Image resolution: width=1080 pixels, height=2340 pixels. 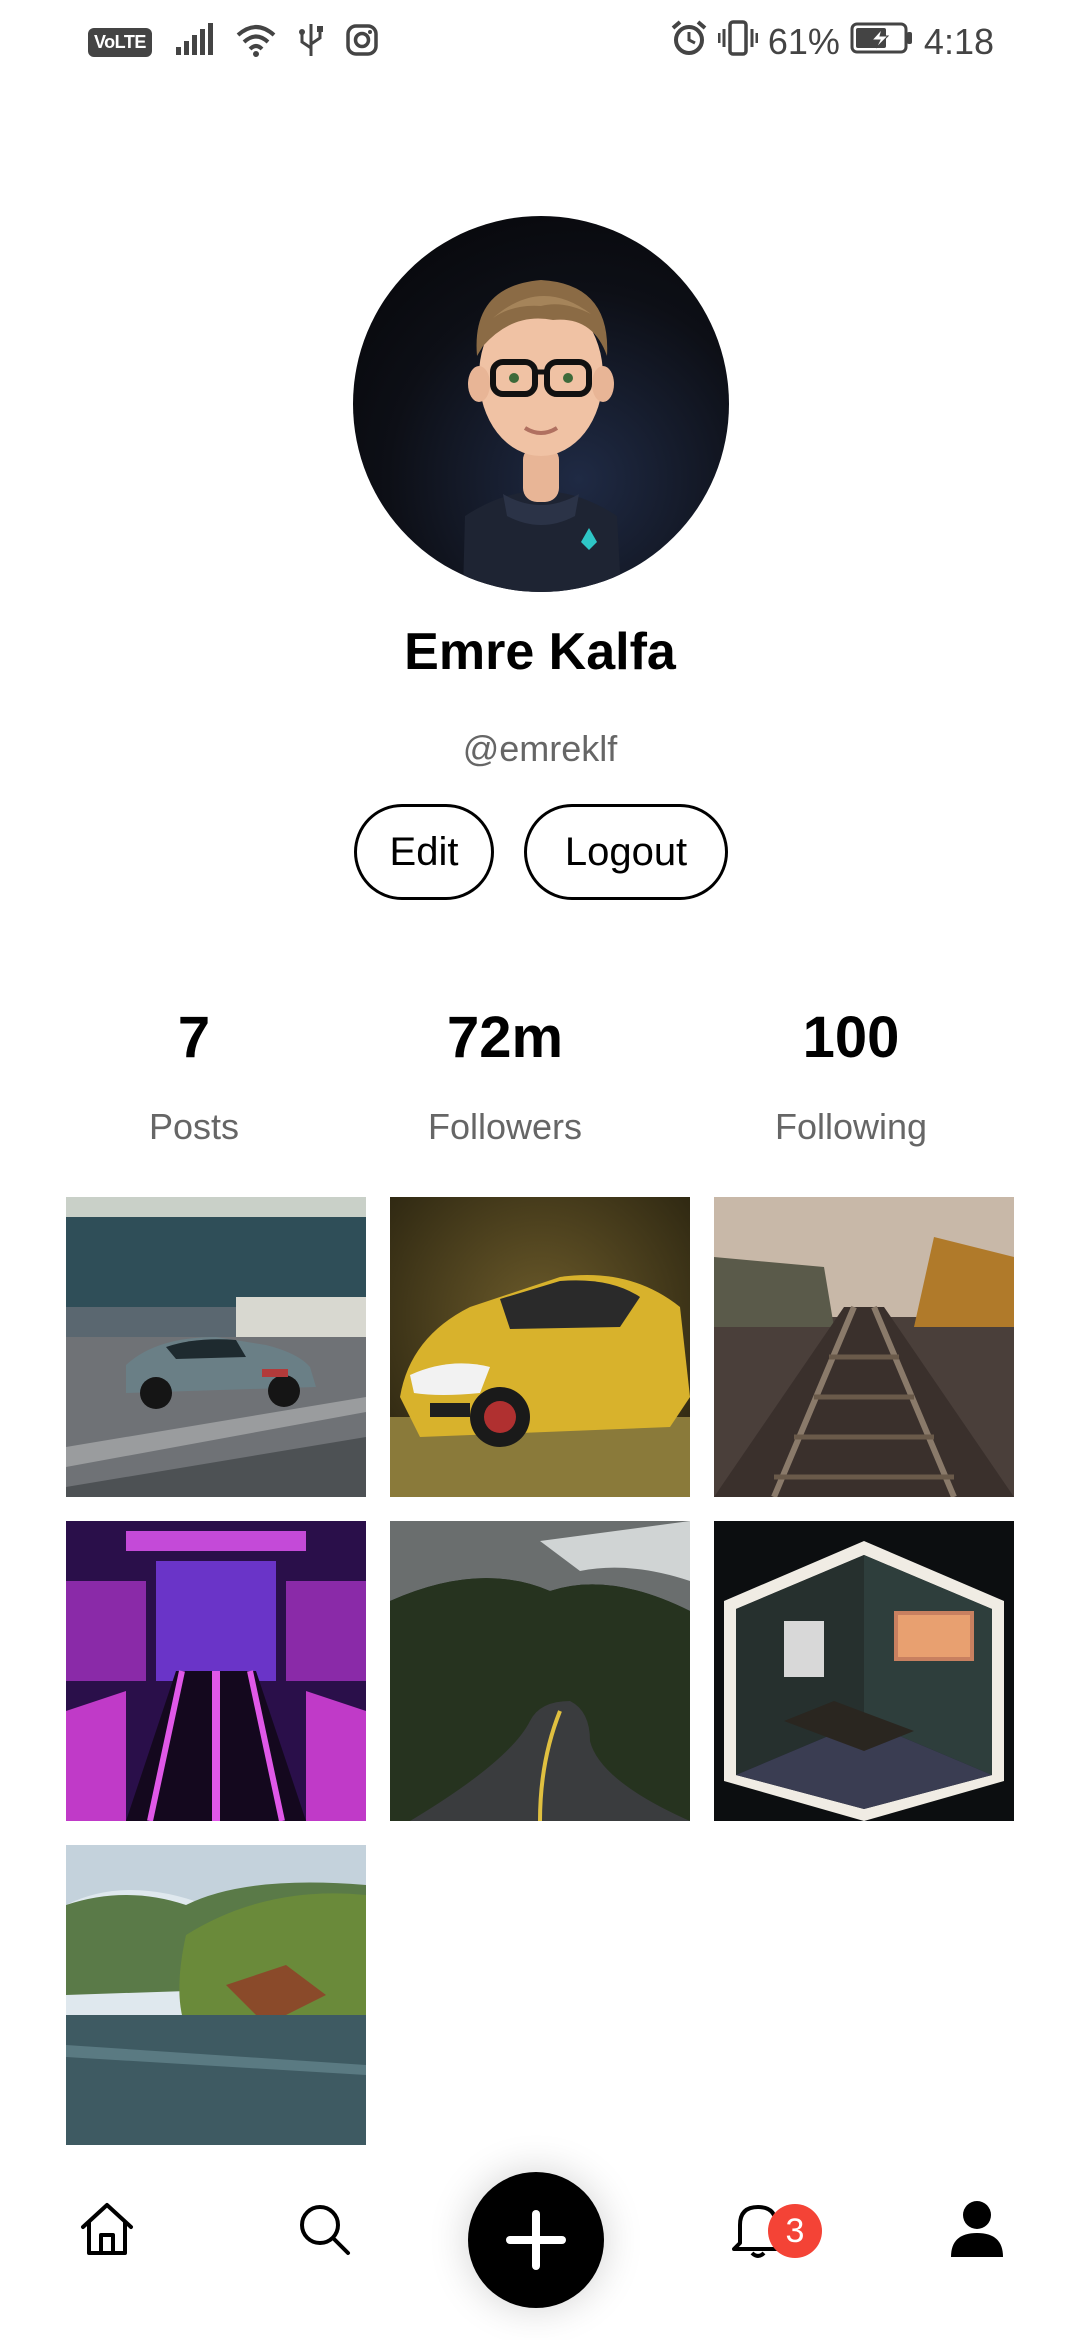 I want to click on logout-button: Logout, so click(x=626, y=852).